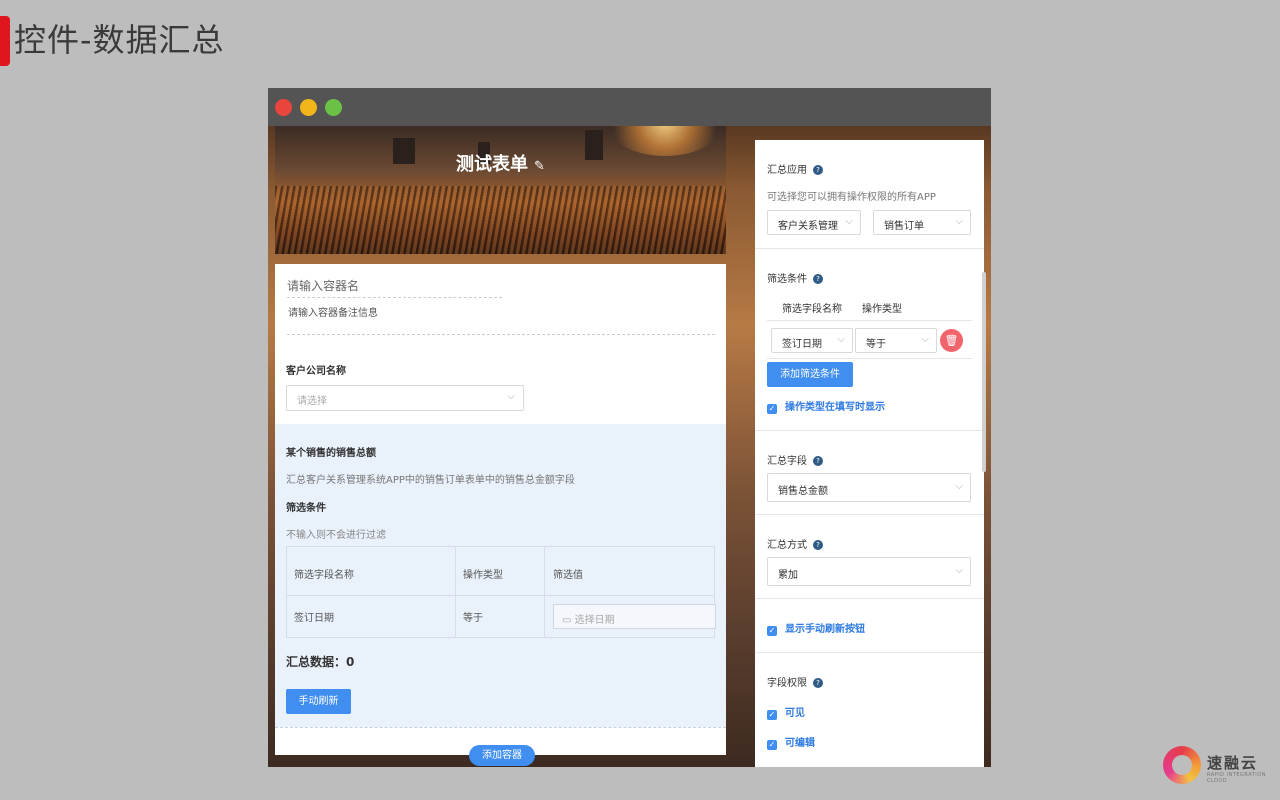 Image resolution: width=1280 pixels, height=800 pixels. What do you see at coordinates (594, 620) in the screenshot?
I see `date-picker-placeholder: 选择日期` at bounding box center [594, 620].